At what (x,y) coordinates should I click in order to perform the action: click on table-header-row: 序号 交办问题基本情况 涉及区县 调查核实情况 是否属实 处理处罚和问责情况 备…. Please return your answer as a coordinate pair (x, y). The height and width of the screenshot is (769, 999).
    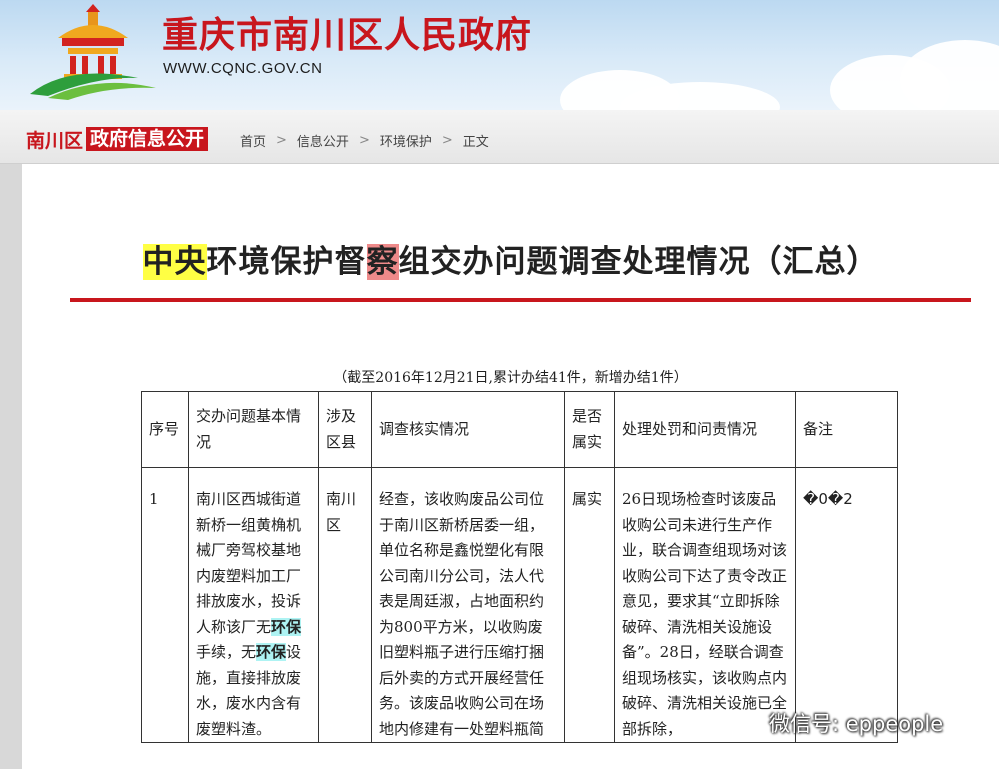
    Looking at the image, I should click on (519, 429).